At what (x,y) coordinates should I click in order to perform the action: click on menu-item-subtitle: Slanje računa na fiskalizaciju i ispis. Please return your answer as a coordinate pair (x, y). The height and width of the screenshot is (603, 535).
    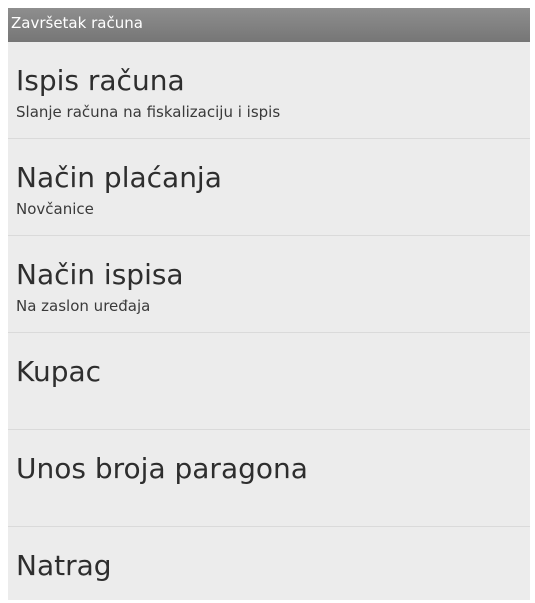
    Looking at the image, I should click on (148, 112).